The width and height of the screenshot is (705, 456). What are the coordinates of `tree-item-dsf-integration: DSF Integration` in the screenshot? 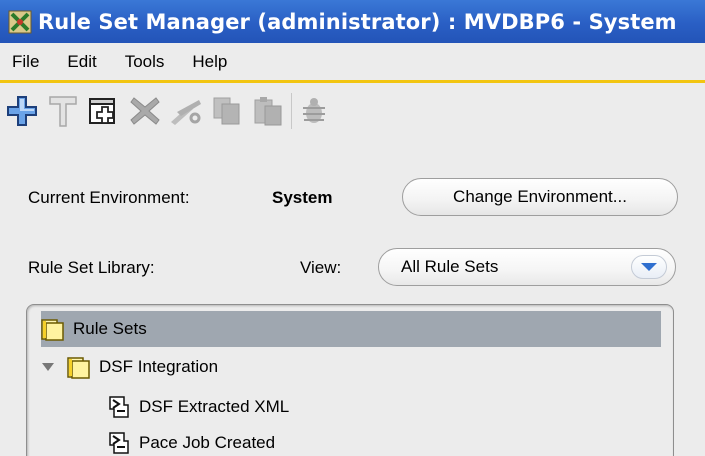 It's located at (129, 367).